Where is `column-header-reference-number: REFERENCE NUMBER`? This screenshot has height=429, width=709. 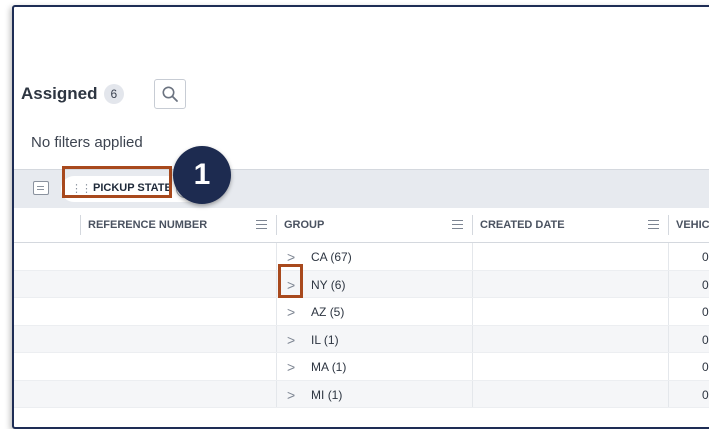
column-header-reference-number: REFERENCE NUMBER is located at coordinates (147, 225).